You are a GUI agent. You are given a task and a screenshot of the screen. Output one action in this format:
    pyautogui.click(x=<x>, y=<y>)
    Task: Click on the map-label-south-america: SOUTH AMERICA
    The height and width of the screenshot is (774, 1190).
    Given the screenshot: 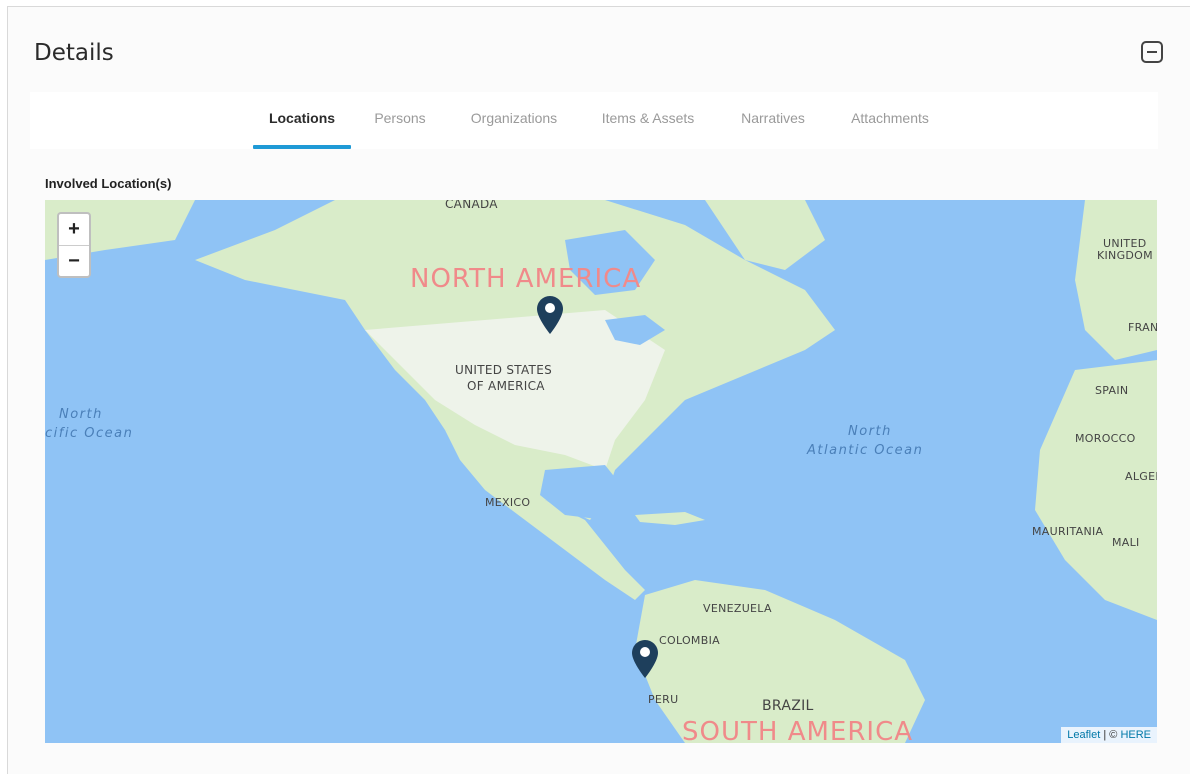 What is the action you would take?
    pyautogui.click(x=798, y=730)
    